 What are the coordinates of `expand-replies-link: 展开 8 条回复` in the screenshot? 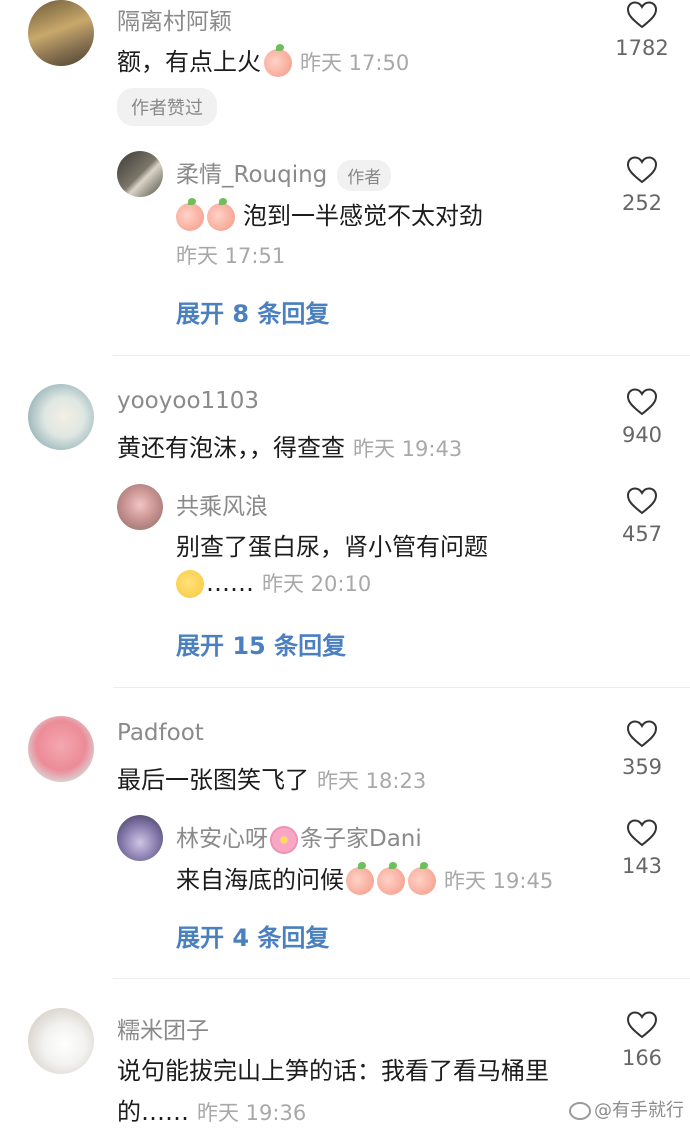 It's located at (252, 311).